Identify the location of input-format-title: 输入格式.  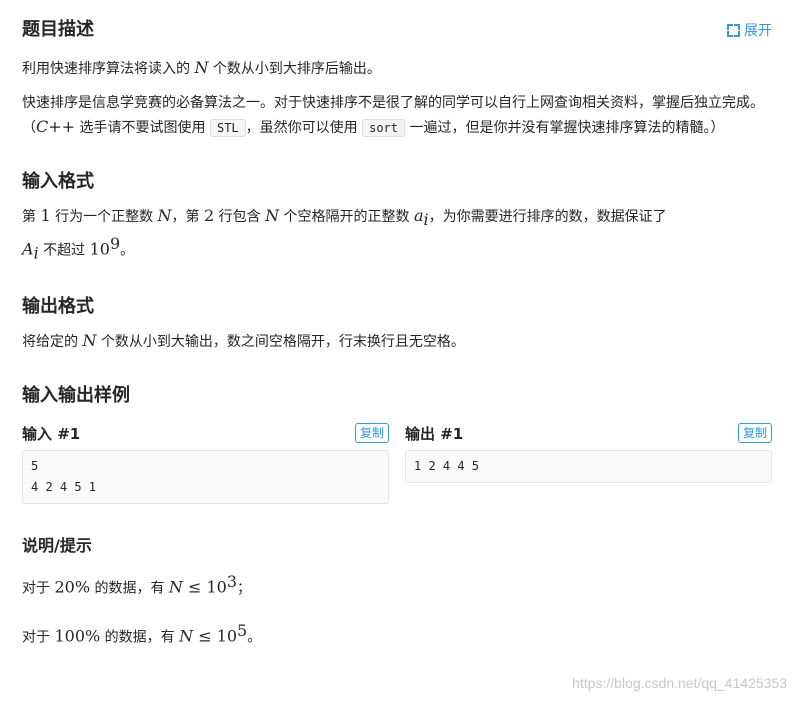
(58, 181).